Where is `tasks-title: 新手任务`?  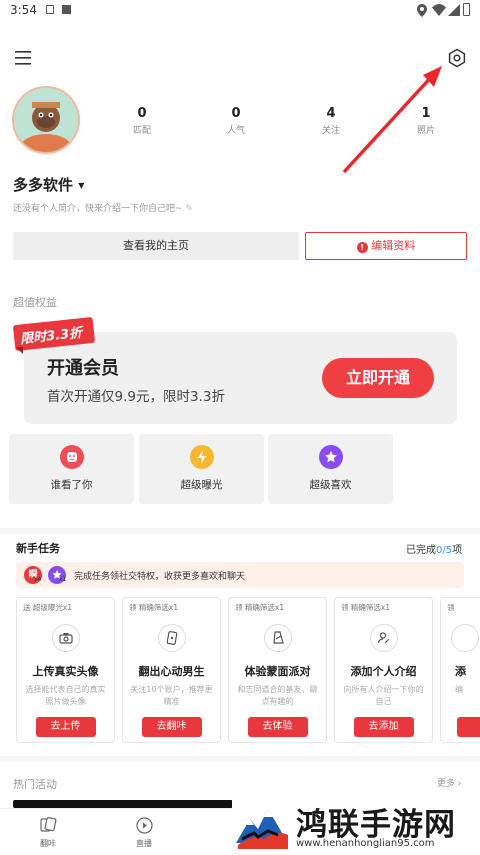
tasks-title: 新手任务 is located at coordinates (38, 548).